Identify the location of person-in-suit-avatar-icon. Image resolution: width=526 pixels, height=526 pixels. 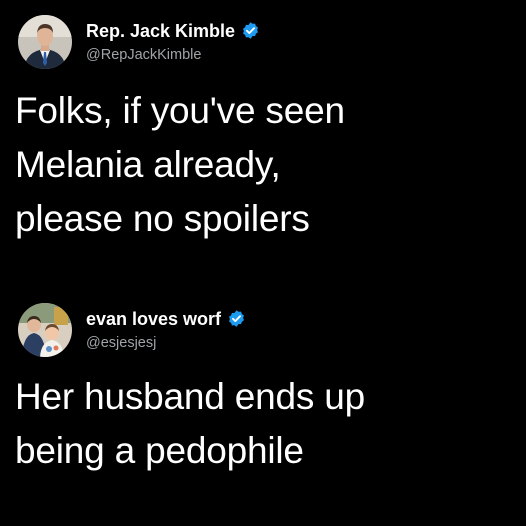
(45, 42).